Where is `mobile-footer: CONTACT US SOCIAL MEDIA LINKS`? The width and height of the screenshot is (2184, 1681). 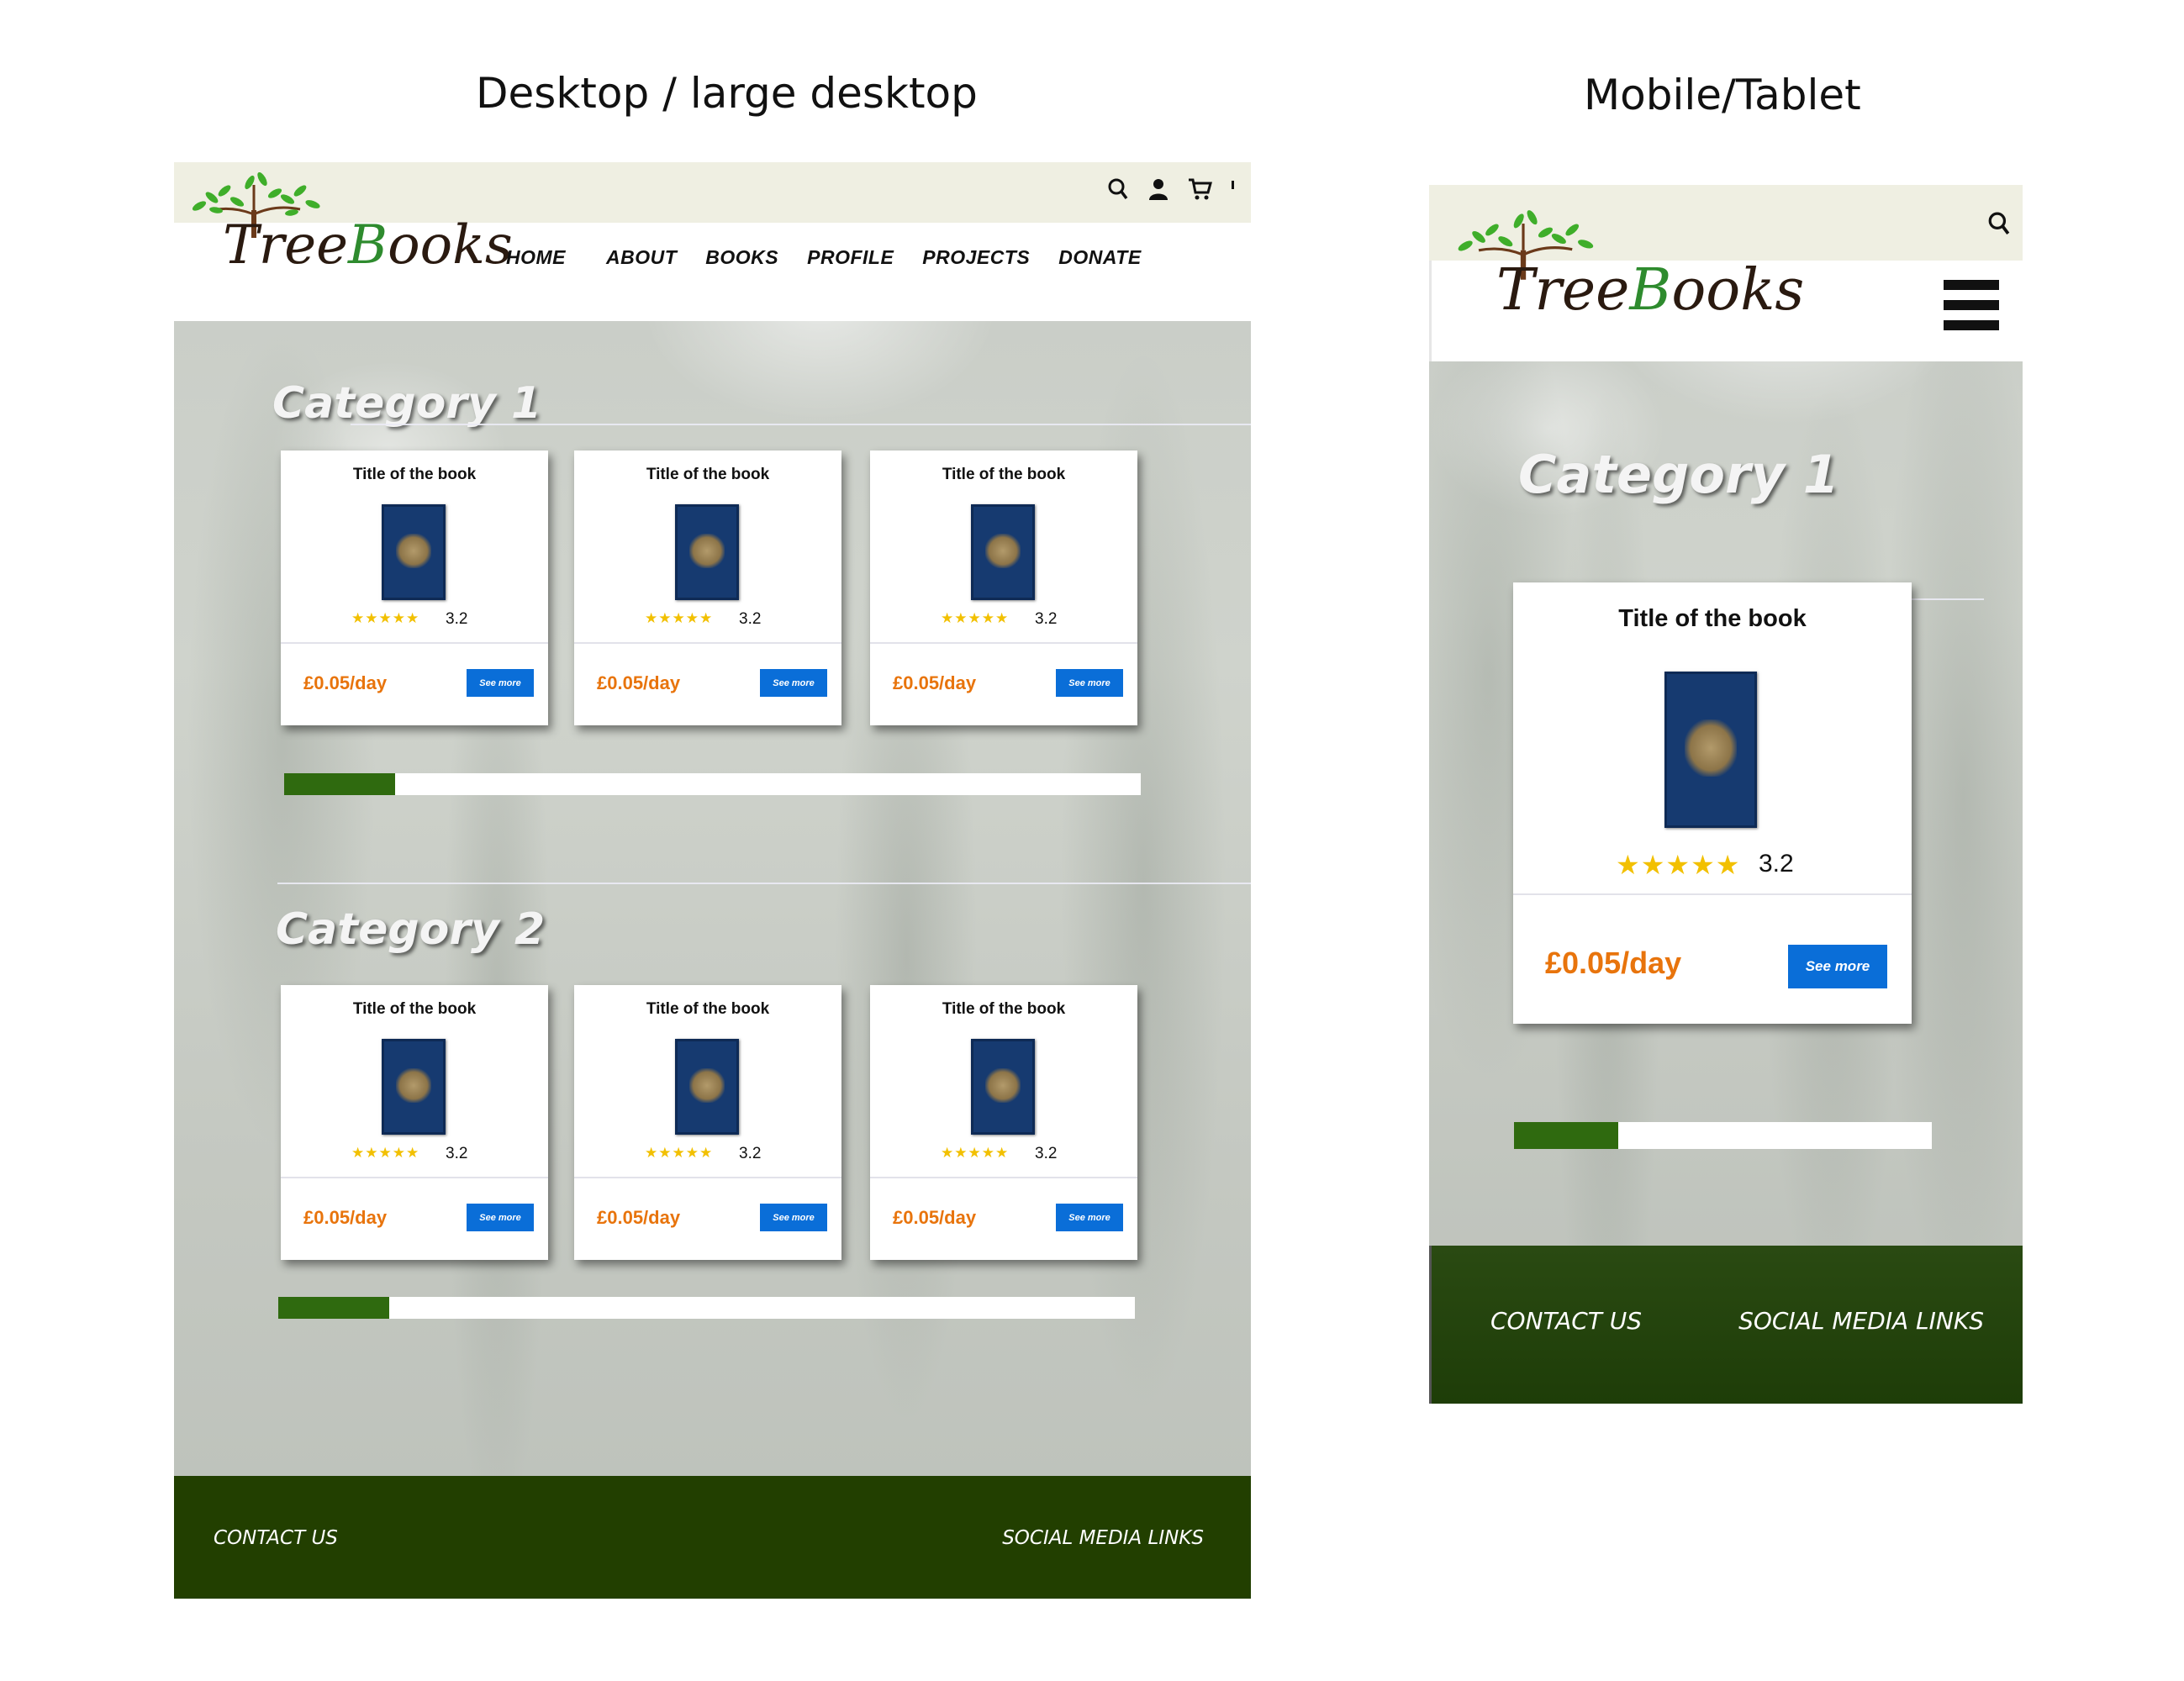 mobile-footer: CONTACT US SOCIAL MEDIA LINKS is located at coordinates (1726, 1325).